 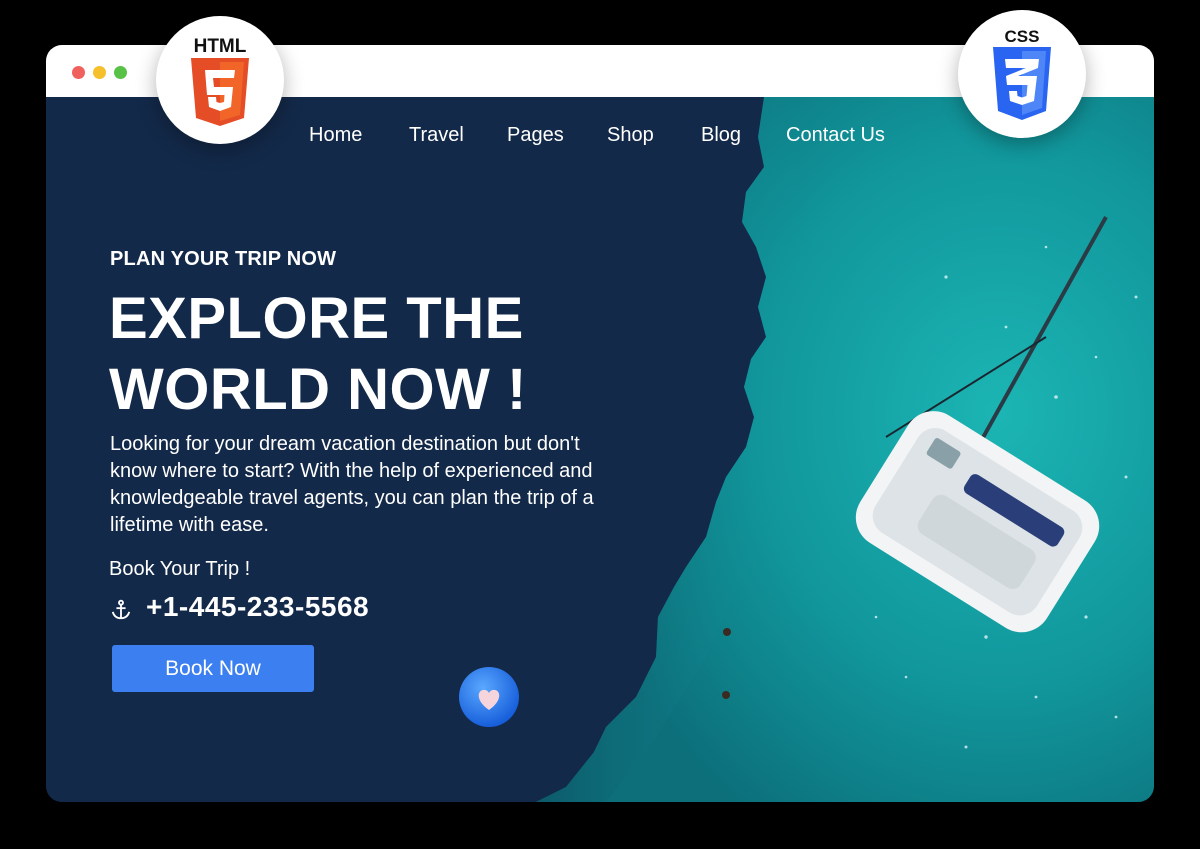 I want to click on hero-headline-line-1: EXPLORE THE, so click(x=316, y=318).